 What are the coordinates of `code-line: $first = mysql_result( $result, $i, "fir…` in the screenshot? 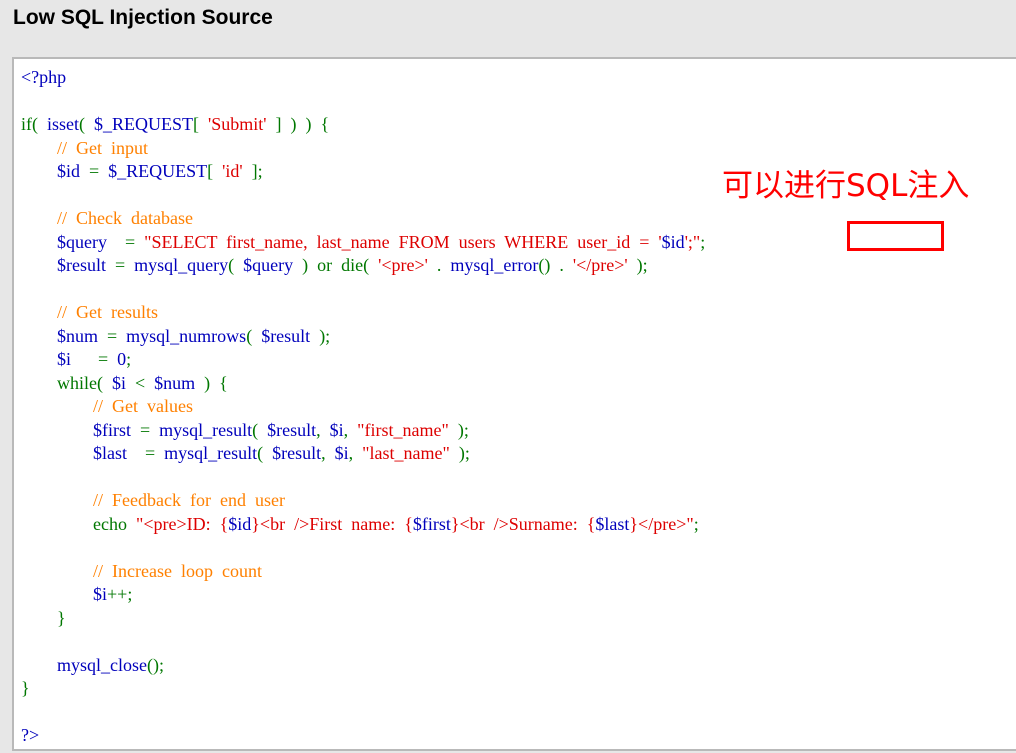 It's located at (363, 431).